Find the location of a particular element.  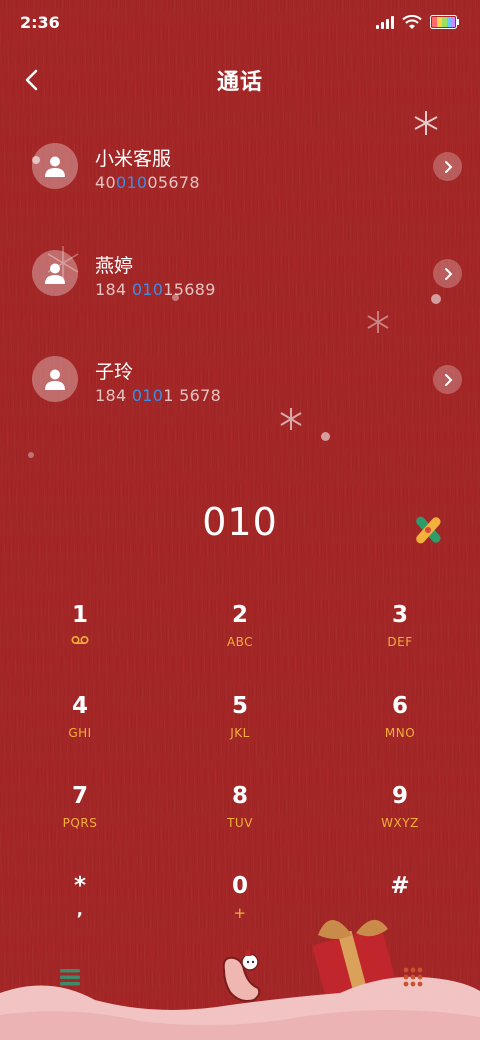

key-digit: 8 is located at coordinates (239, 796).